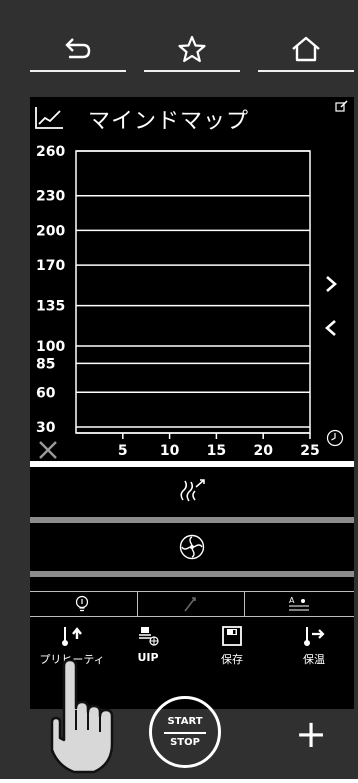 The image size is (358, 783). Describe the element at coordinates (50, 347) in the screenshot. I see `y-tick-label: 100` at that location.